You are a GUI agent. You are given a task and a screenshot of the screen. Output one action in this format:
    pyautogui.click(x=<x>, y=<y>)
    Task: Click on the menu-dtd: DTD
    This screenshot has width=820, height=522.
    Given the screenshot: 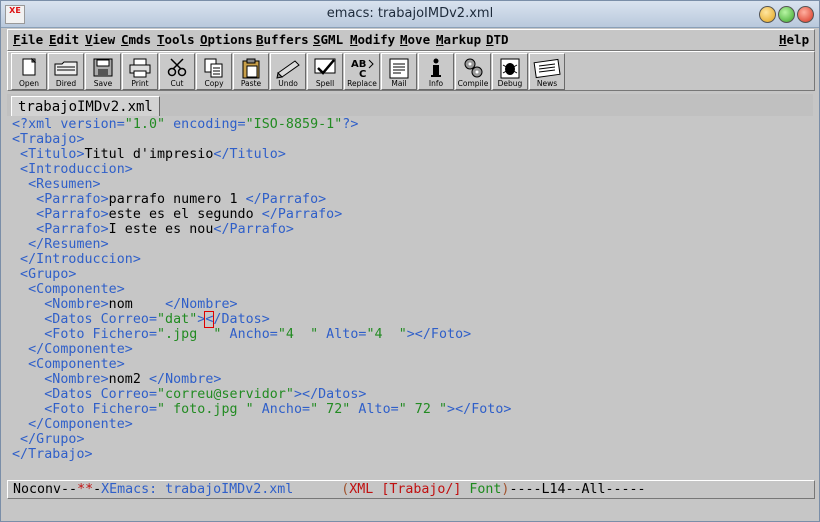 What is the action you would take?
    pyautogui.click(x=497, y=39)
    